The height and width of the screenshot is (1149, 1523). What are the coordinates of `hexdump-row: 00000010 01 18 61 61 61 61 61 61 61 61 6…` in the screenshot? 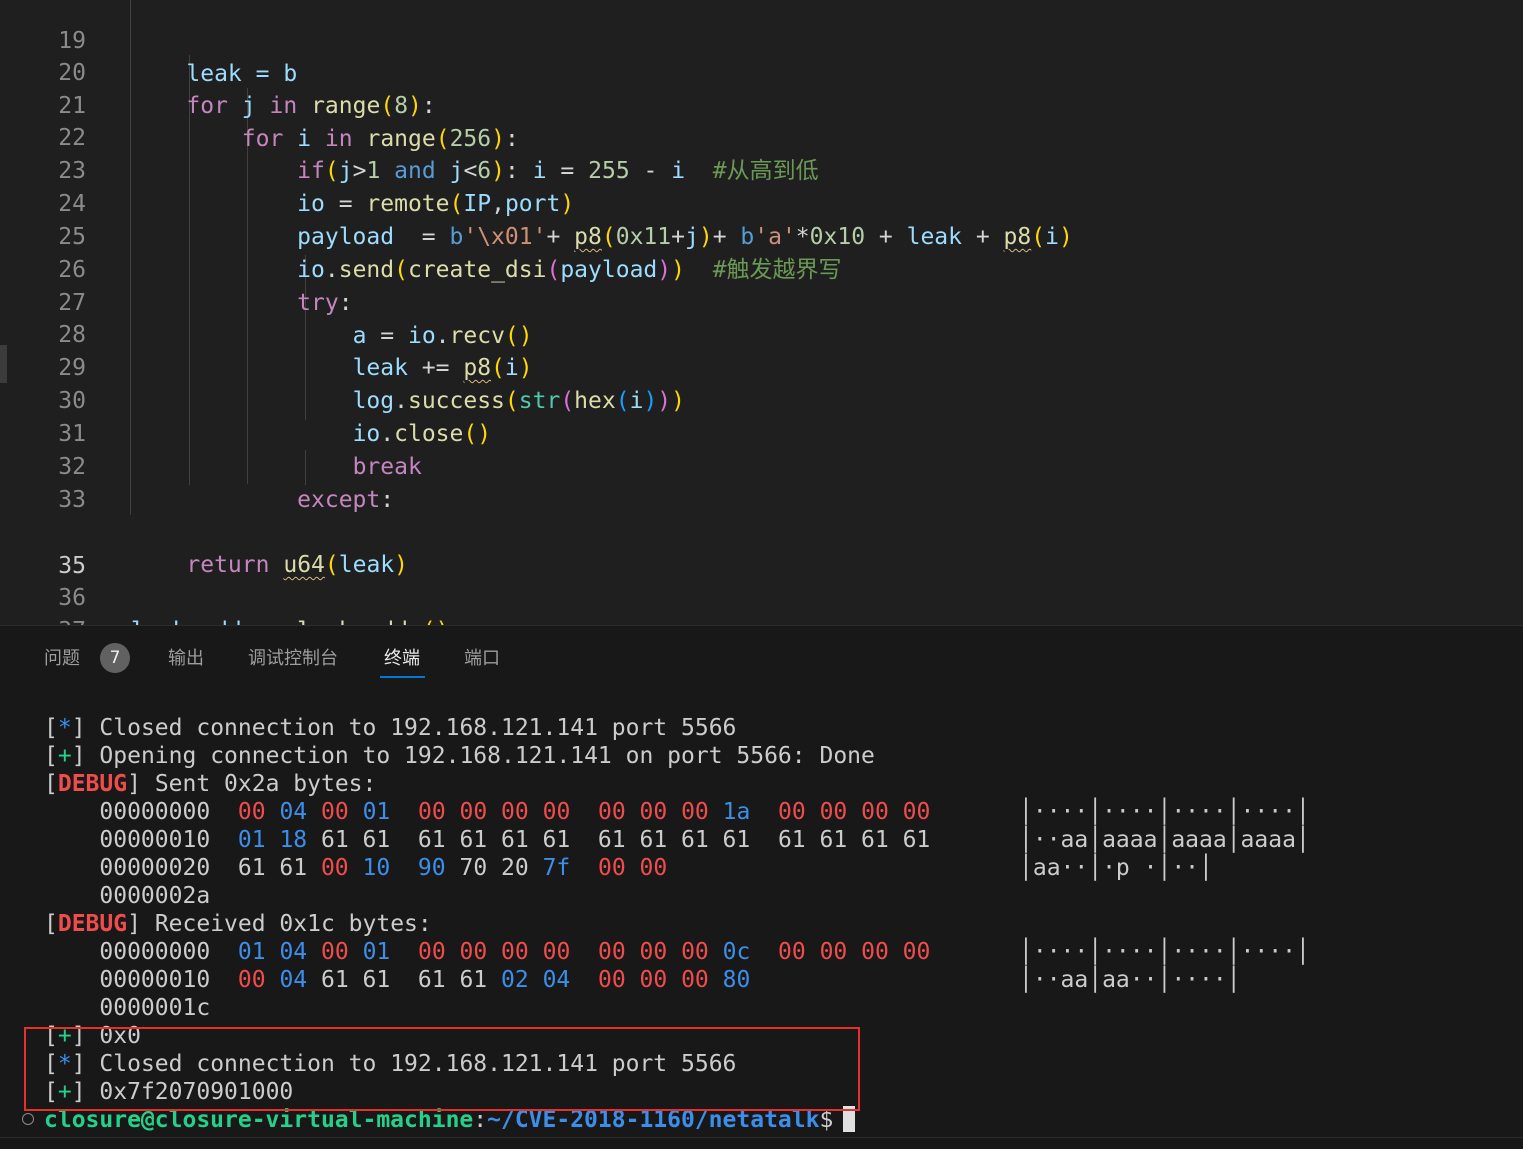 It's located at (704, 840).